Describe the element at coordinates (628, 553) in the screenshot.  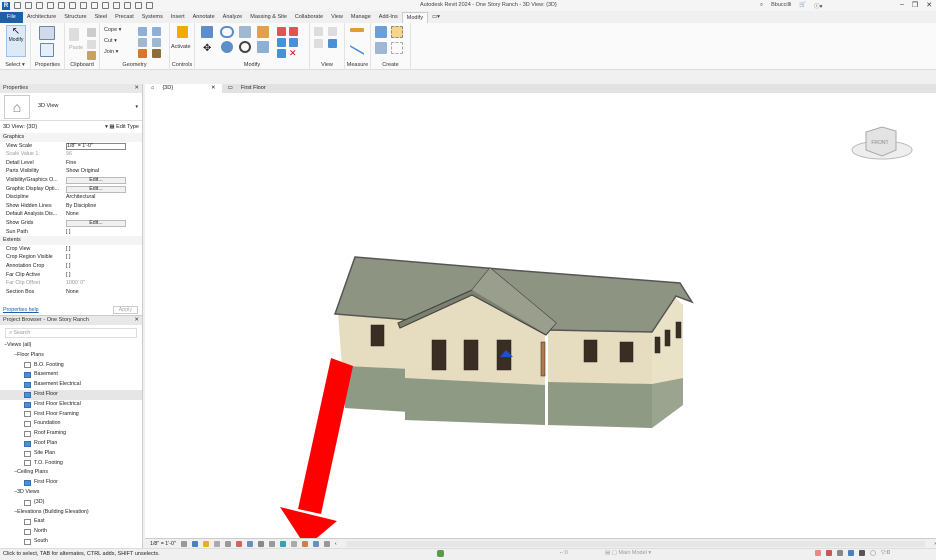
I see `design-option-area: ▤ ▢ Main Model ▾` at that location.